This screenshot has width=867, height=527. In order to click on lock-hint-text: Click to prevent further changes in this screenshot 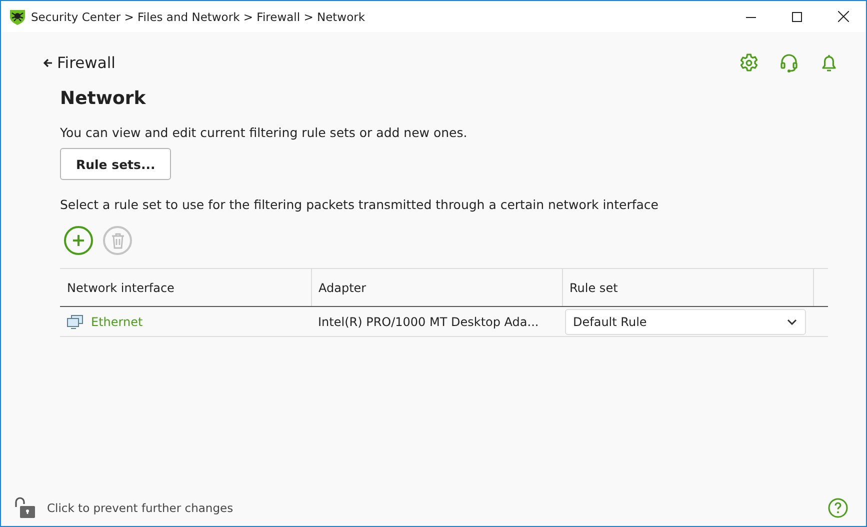, I will do `click(140, 508)`.